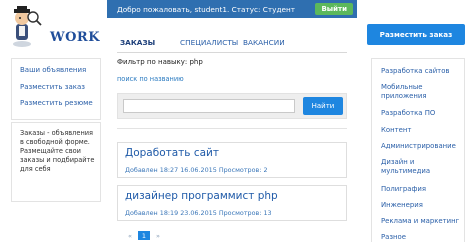 This screenshot has width=470, height=242. Describe the element at coordinates (52, 87) in the screenshot. I see `sidebar-item-place-order: Разместить заказ` at that location.